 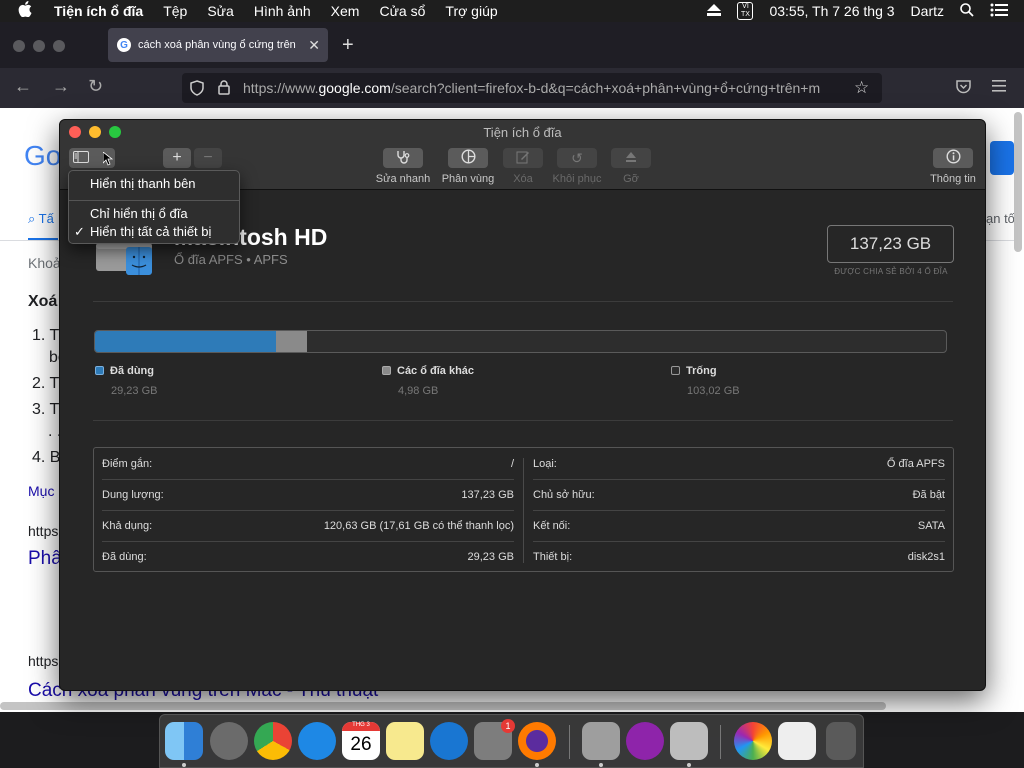 I want to click on more-items-link: Mục, so click(x=41, y=491).